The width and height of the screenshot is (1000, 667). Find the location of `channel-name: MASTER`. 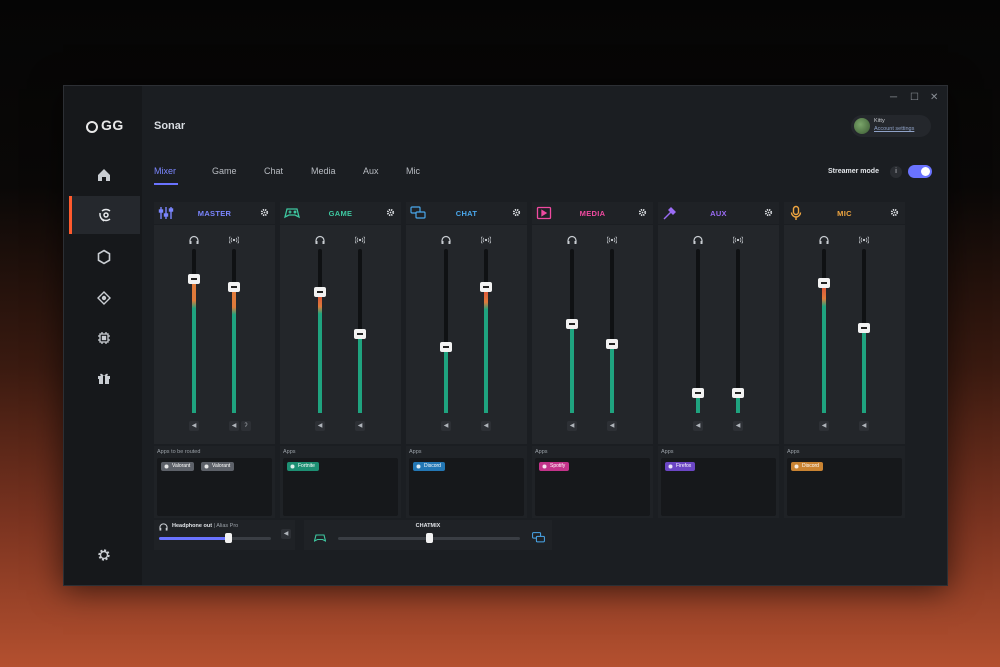

channel-name: MASTER is located at coordinates (214, 213).